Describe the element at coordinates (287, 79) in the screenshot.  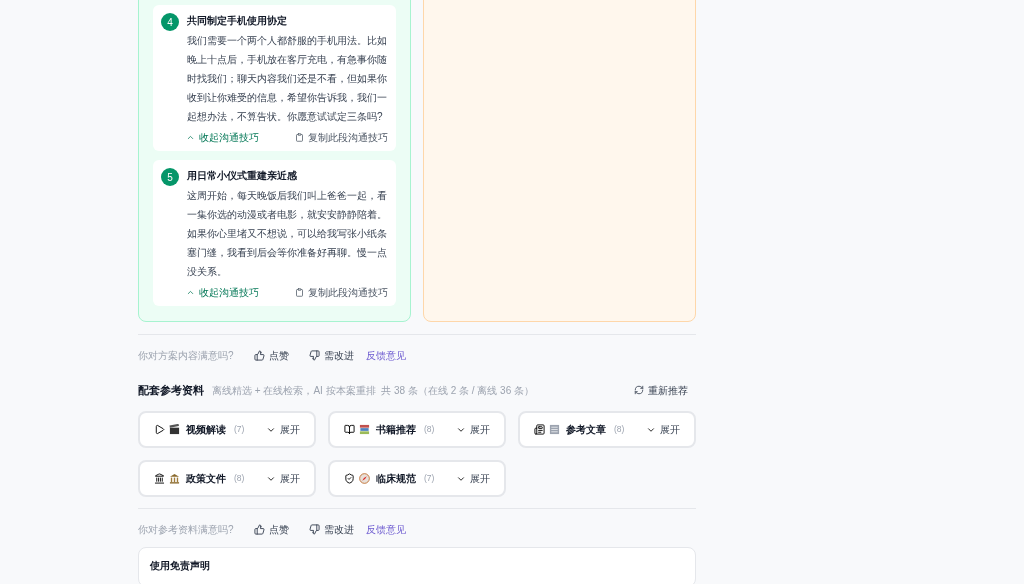
I see `tip-text: 我们需要一个两个人都舒服的手机用法。比如晚上十点后，手机放在客厅充电，有急事你随时找我们；聊天内容我们还是不看，但如果你收到让你难受的信息，希望你告诉我，我们一起想办法，不算告状。你愿意试试定三条吗?` at that location.